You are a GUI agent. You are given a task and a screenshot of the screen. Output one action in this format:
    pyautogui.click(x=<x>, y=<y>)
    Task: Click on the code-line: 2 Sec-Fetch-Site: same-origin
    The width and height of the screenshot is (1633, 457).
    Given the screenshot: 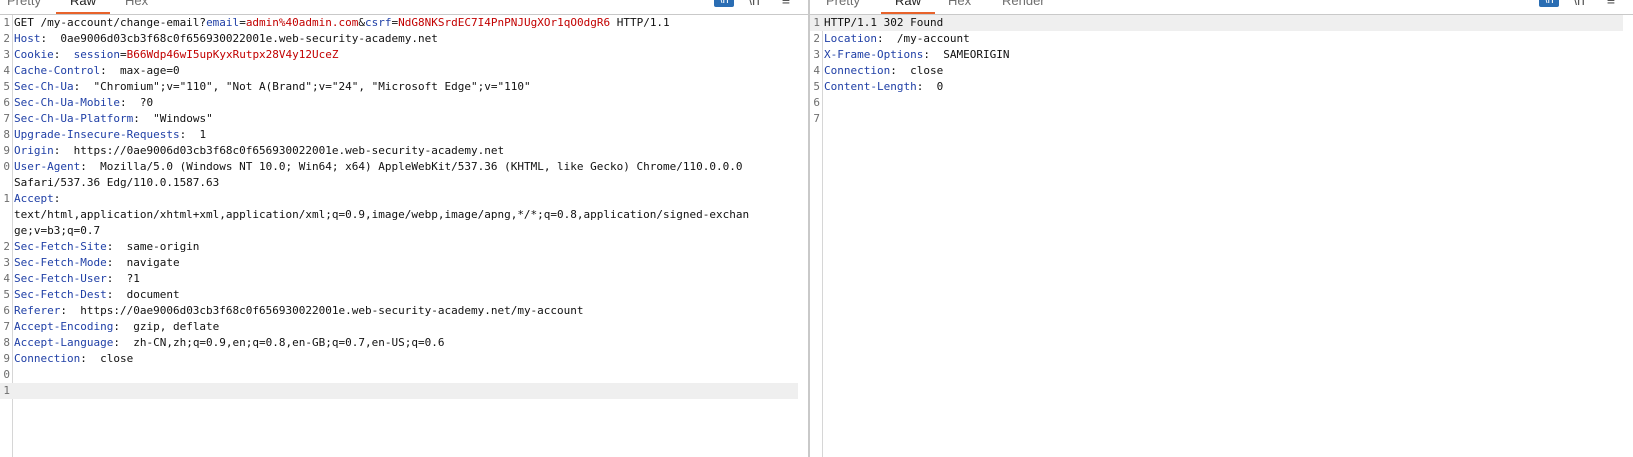 What is the action you would take?
    pyautogui.click(x=399, y=247)
    